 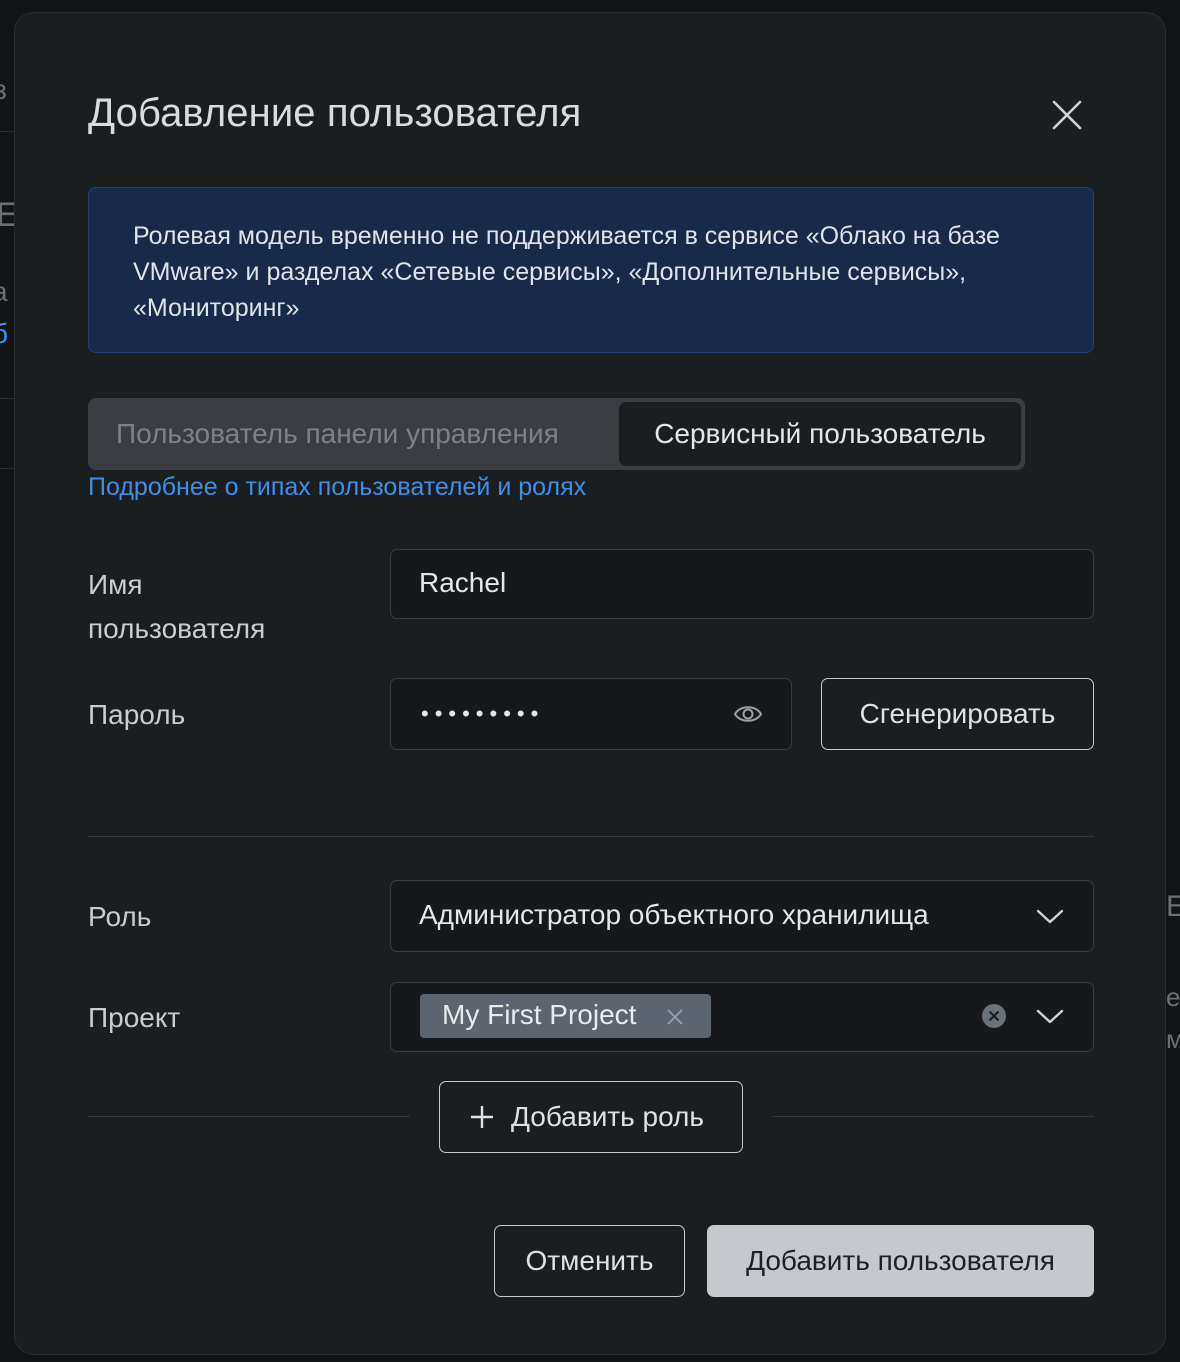 What do you see at coordinates (675, 1017) in the screenshot?
I see `remove-tag-icon` at bounding box center [675, 1017].